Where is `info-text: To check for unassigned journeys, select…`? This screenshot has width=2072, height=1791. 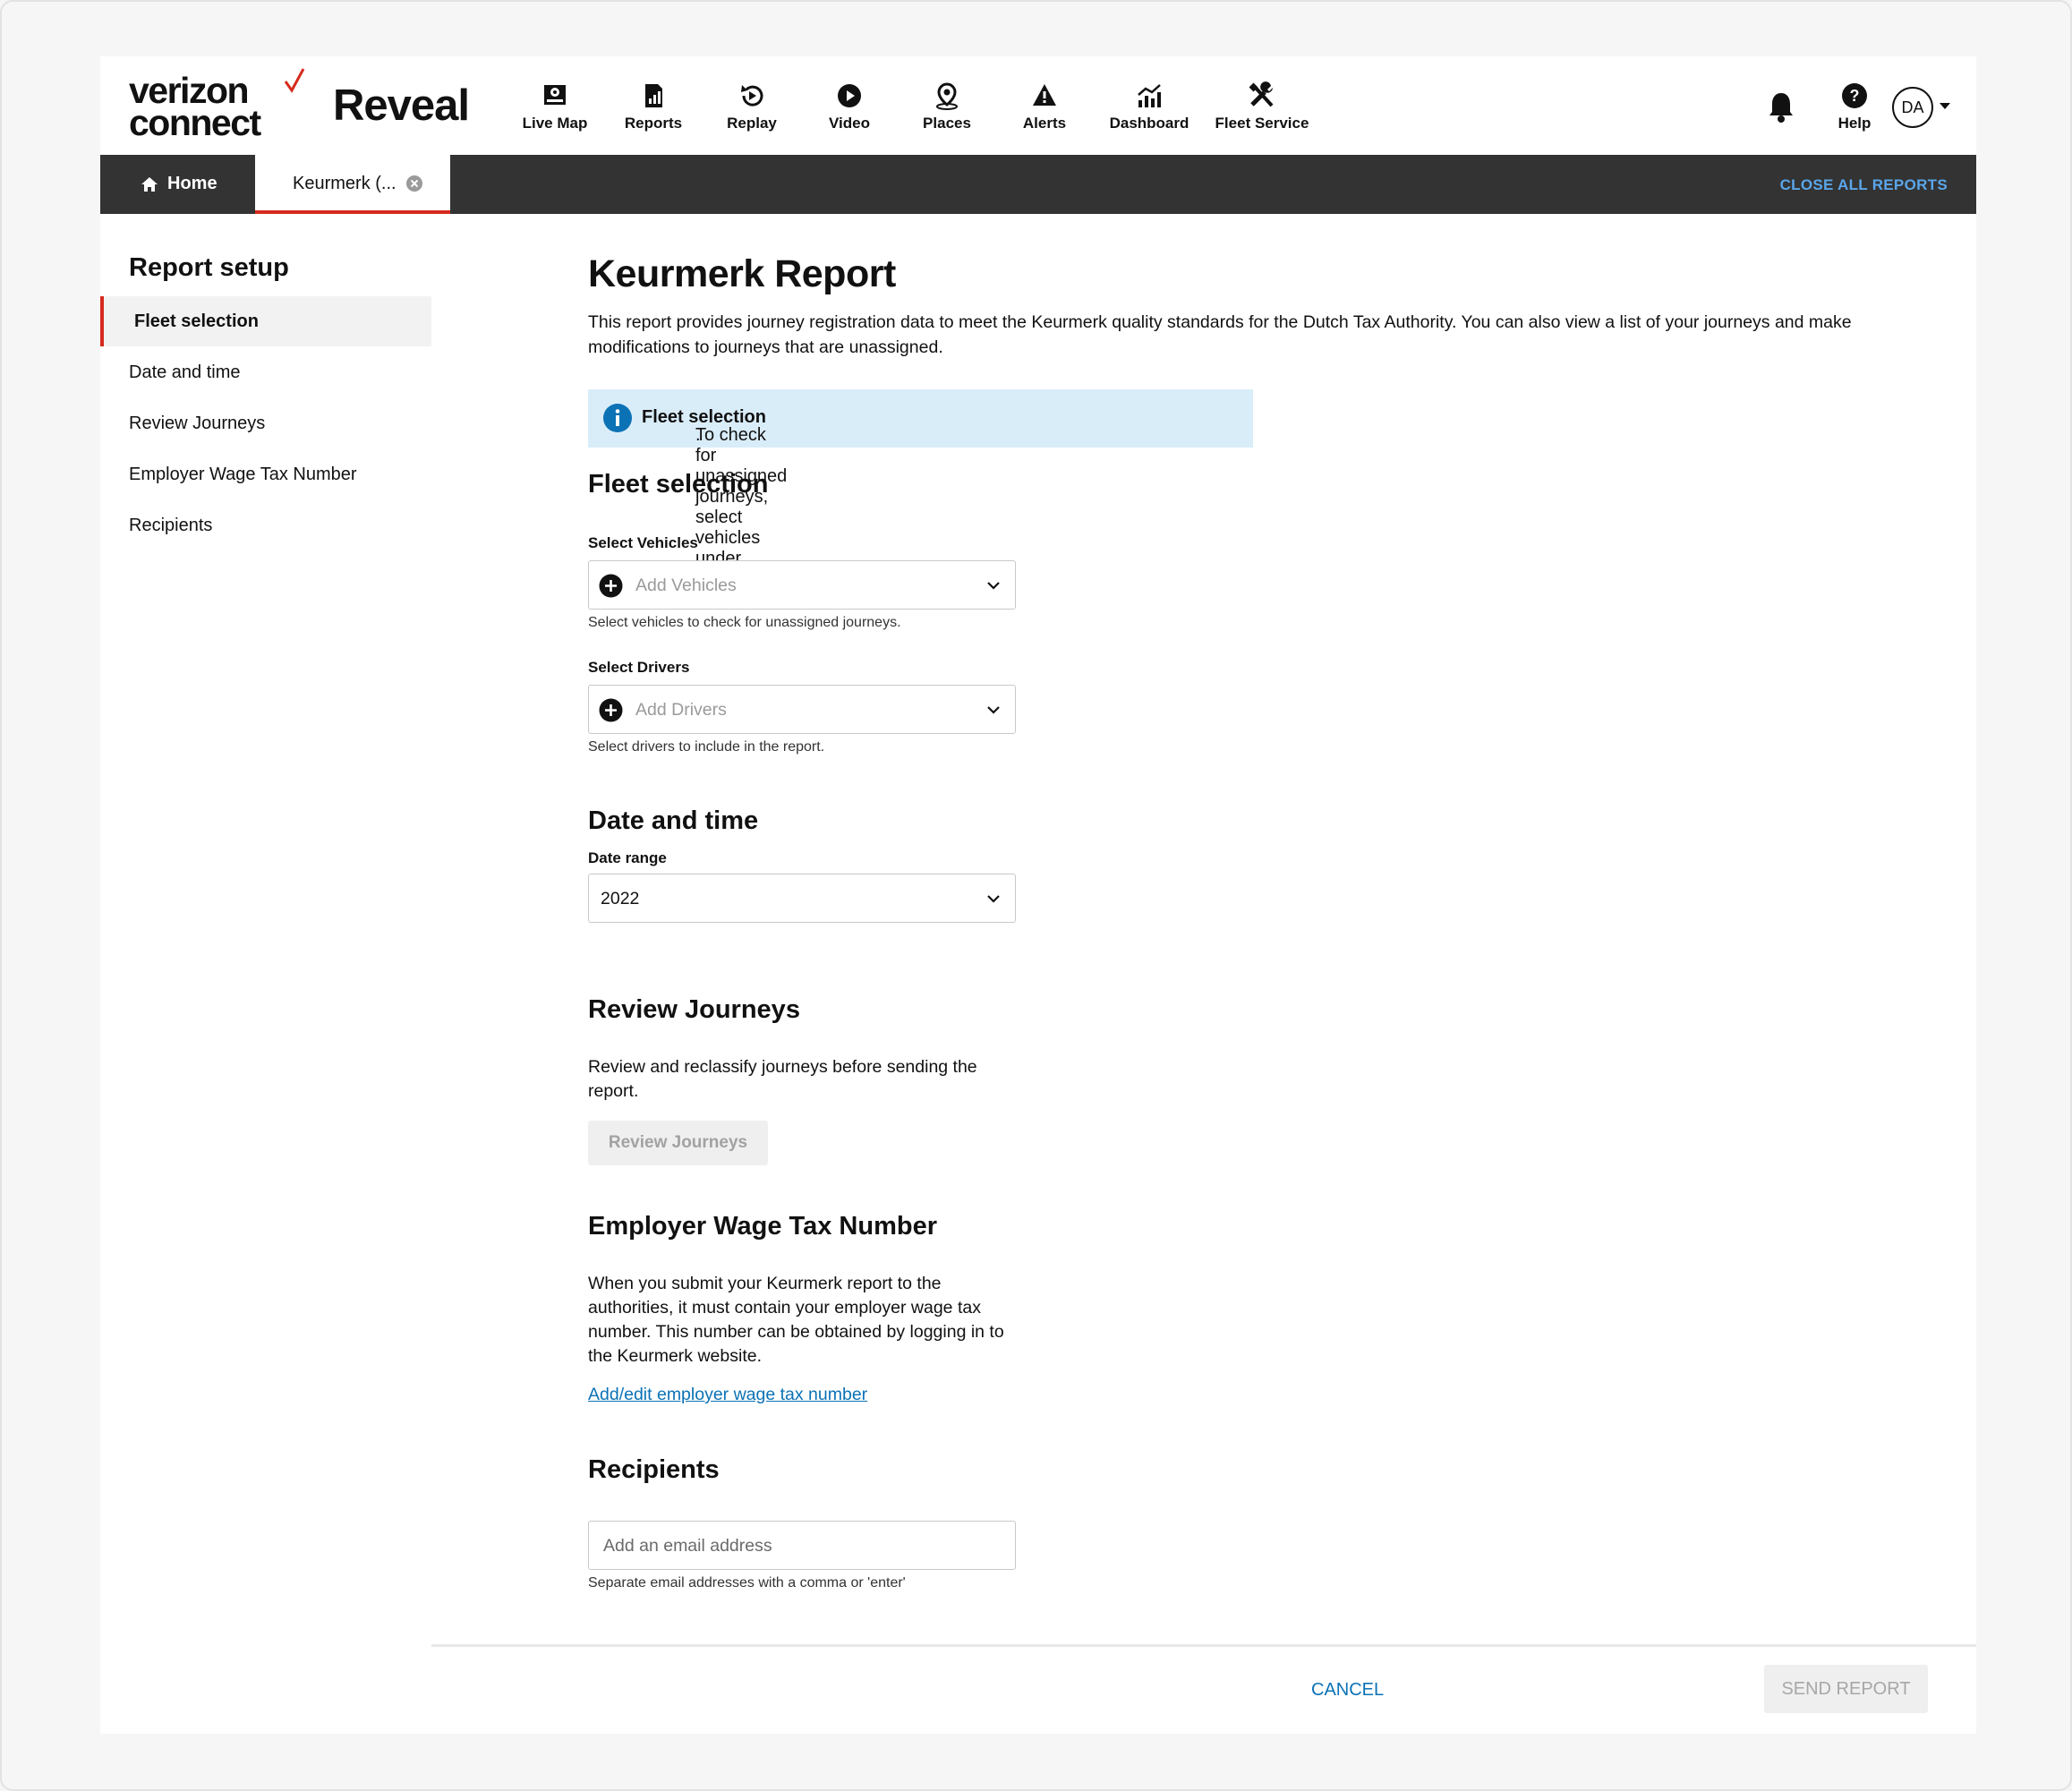
info-text: To check for unassigned journeys, select… is located at coordinates (715, 487).